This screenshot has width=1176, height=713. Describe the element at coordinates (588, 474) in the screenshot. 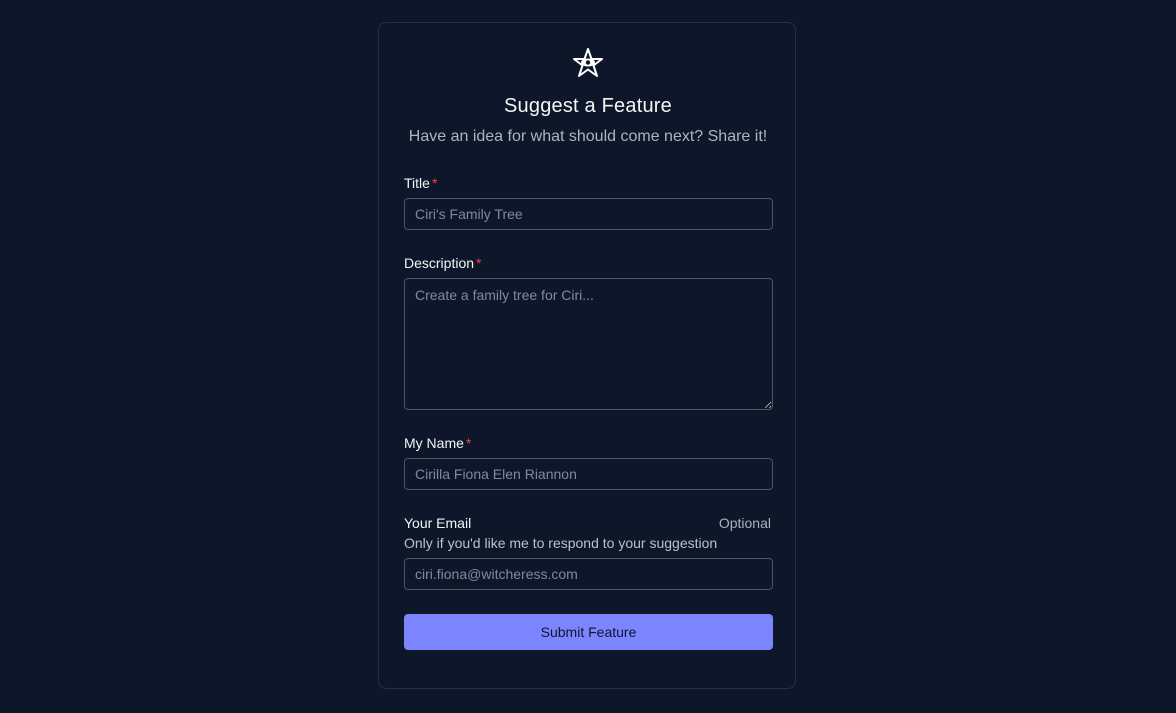

I see `name-input` at that location.